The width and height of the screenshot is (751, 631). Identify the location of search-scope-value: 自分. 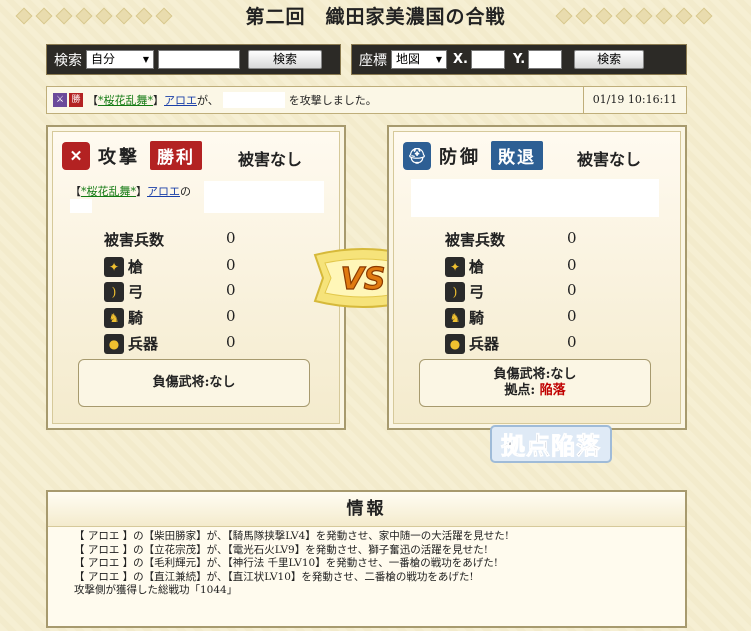
(103, 59).